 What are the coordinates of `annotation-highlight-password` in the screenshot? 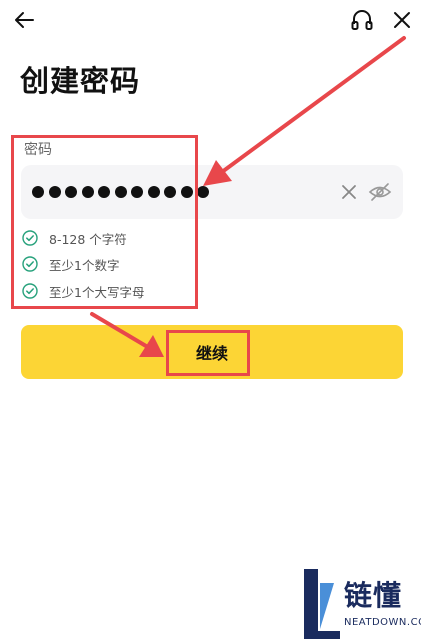 It's located at (104, 222).